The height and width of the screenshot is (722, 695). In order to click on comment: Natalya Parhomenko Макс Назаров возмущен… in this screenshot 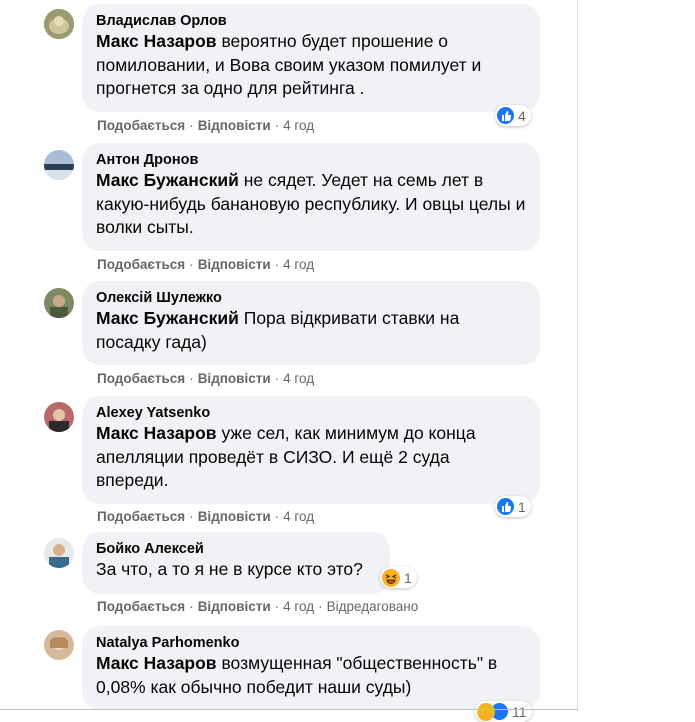, I will do `click(300, 673)`.